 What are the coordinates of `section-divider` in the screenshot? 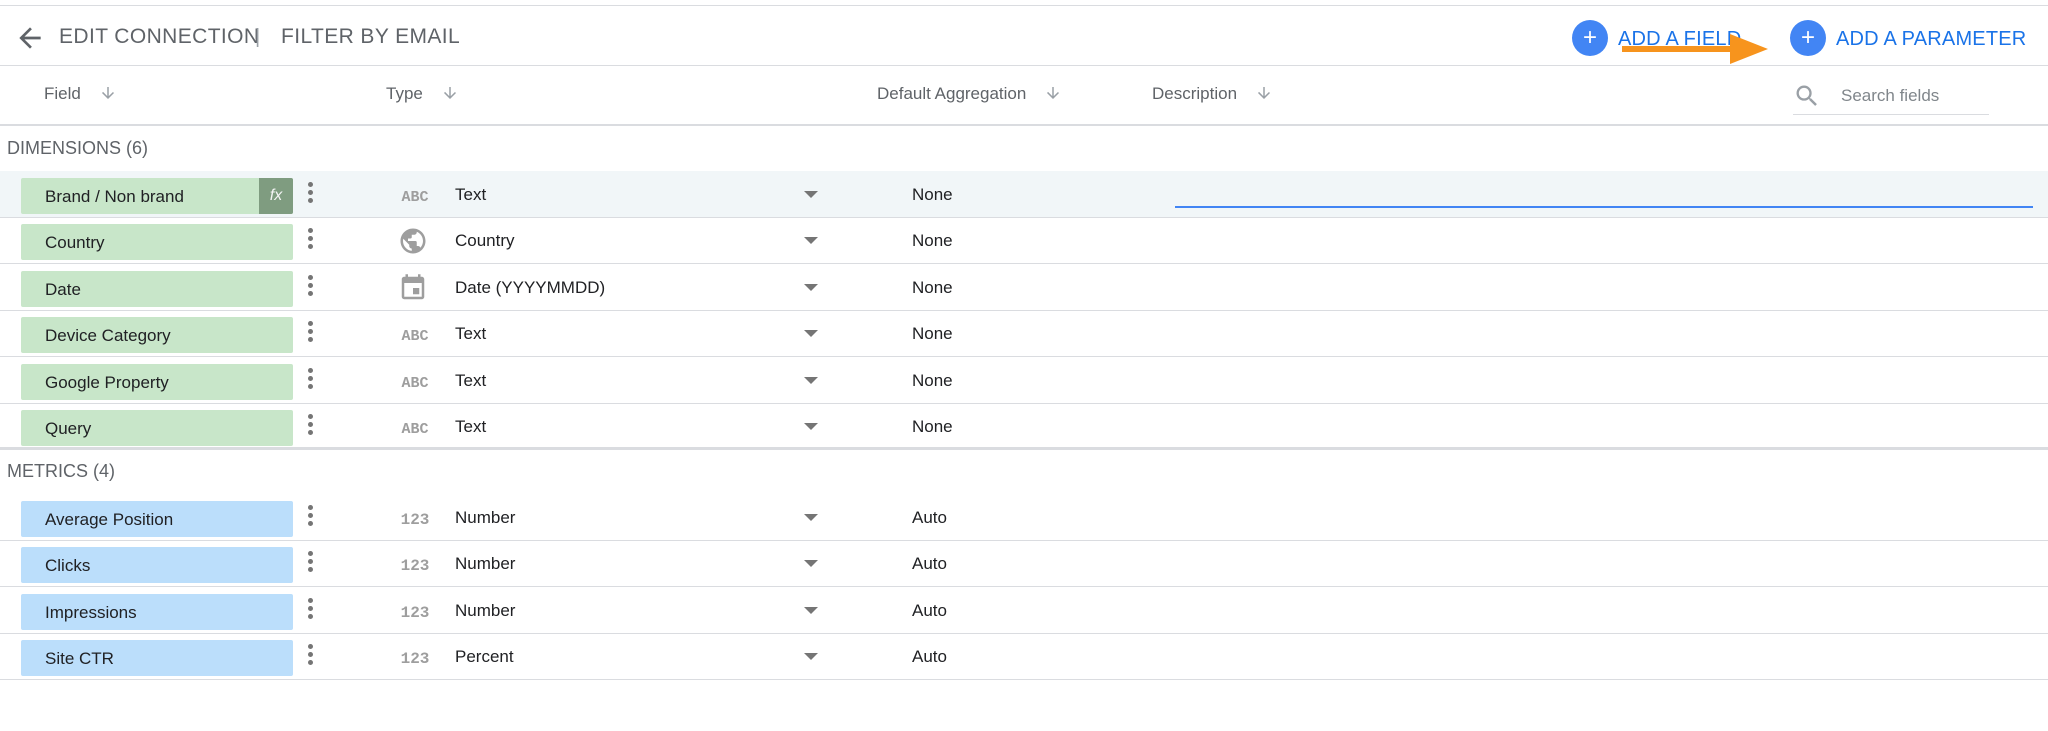 It's located at (1024, 448).